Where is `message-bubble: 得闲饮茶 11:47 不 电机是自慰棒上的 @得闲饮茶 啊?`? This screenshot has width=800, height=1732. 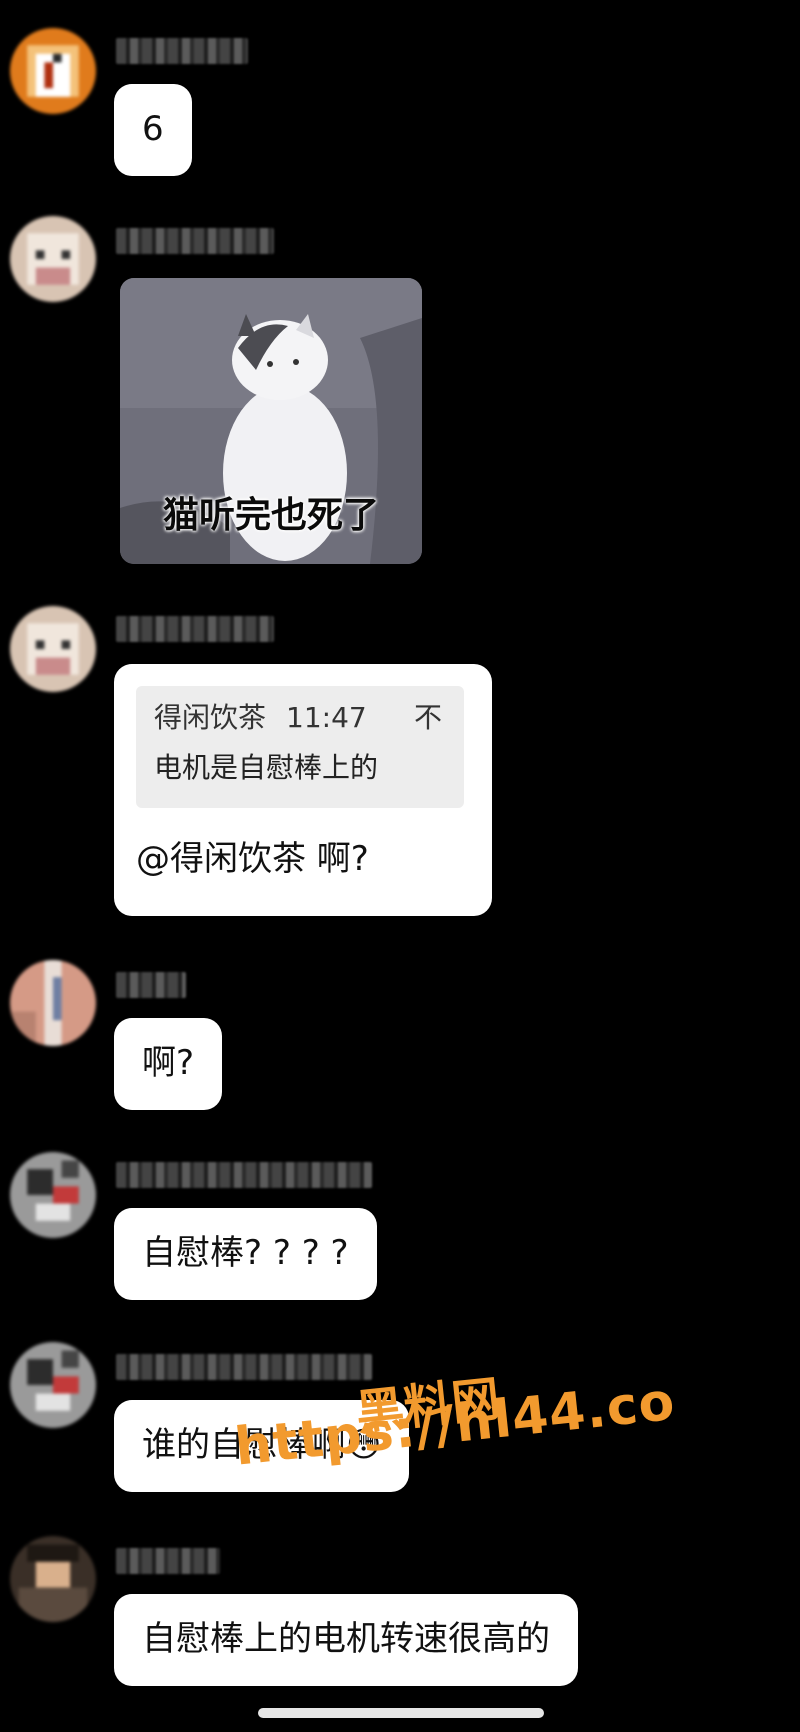
message-bubble: 得闲饮茶 11:47 不 电机是自慰棒上的 @得闲饮茶 啊? is located at coordinates (303, 790).